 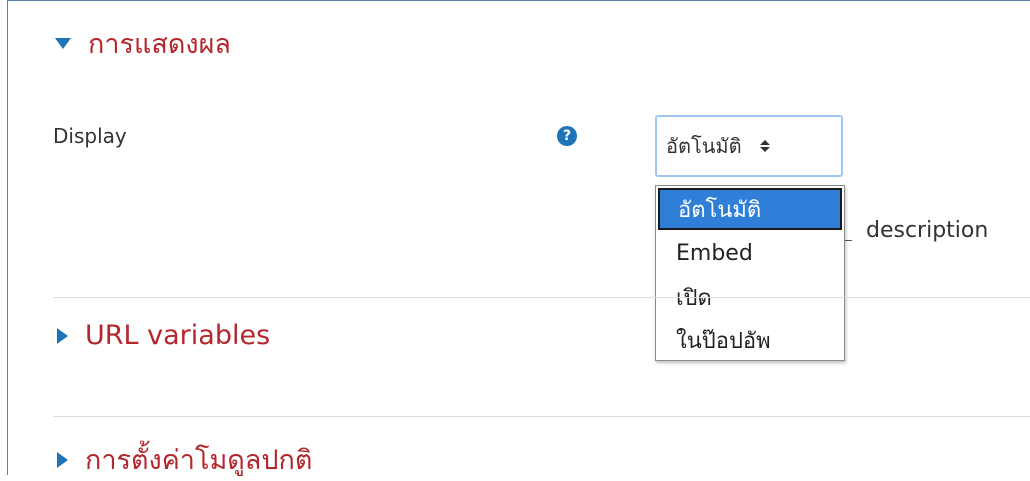 I want to click on section-header-appearance: การแสดงผล, so click(x=143, y=43).